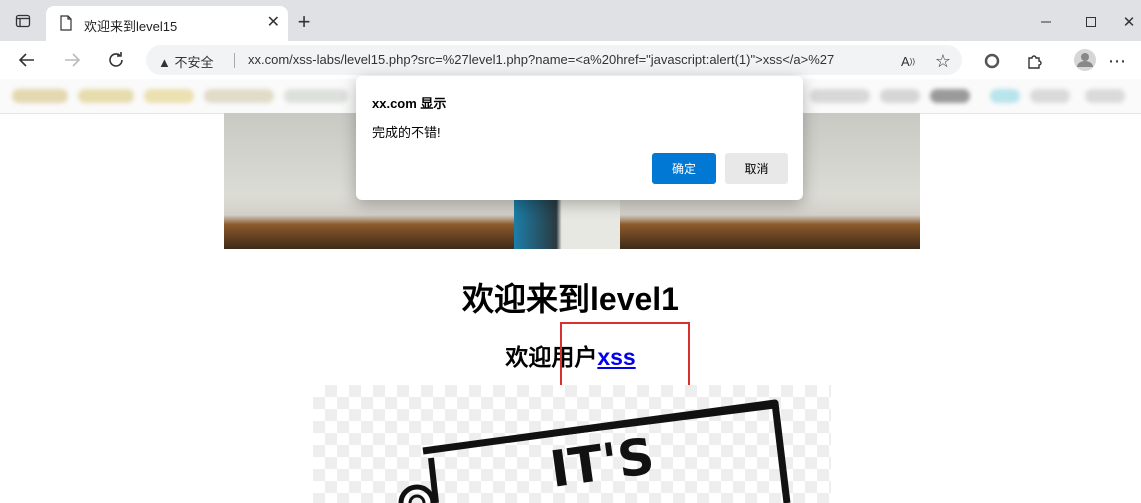 Image resolution: width=1141 pixels, height=503 pixels. What do you see at coordinates (992, 61) in the screenshot?
I see `collections-icon` at bounding box center [992, 61].